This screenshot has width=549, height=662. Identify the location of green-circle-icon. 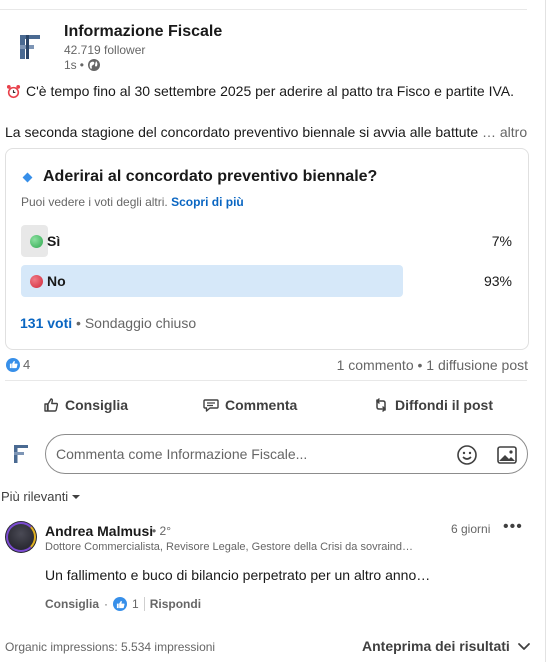
(36, 241).